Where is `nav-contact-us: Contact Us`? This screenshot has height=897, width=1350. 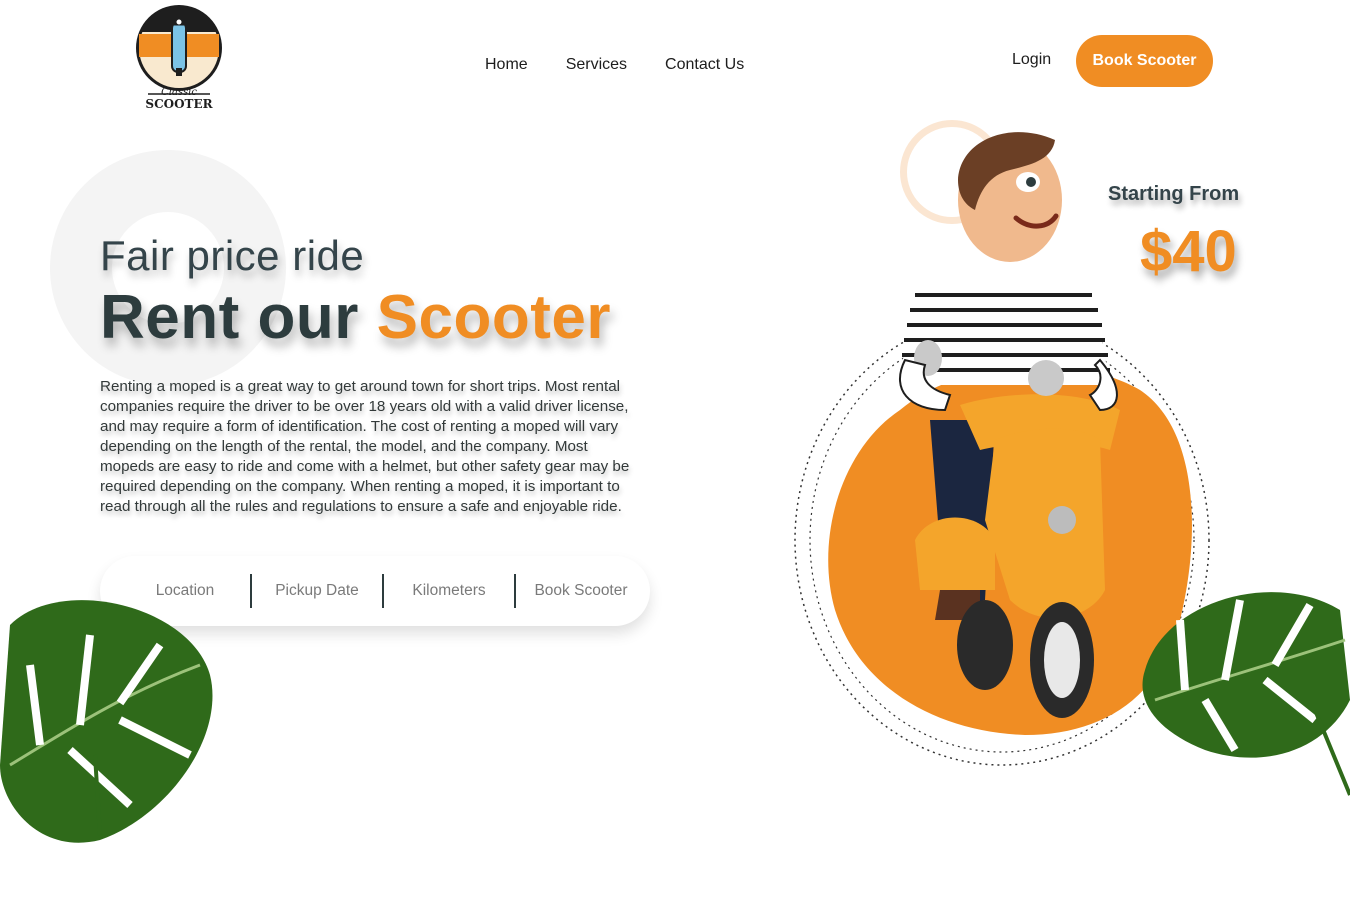 nav-contact-us: Contact Us is located at coordinates (704, 65).